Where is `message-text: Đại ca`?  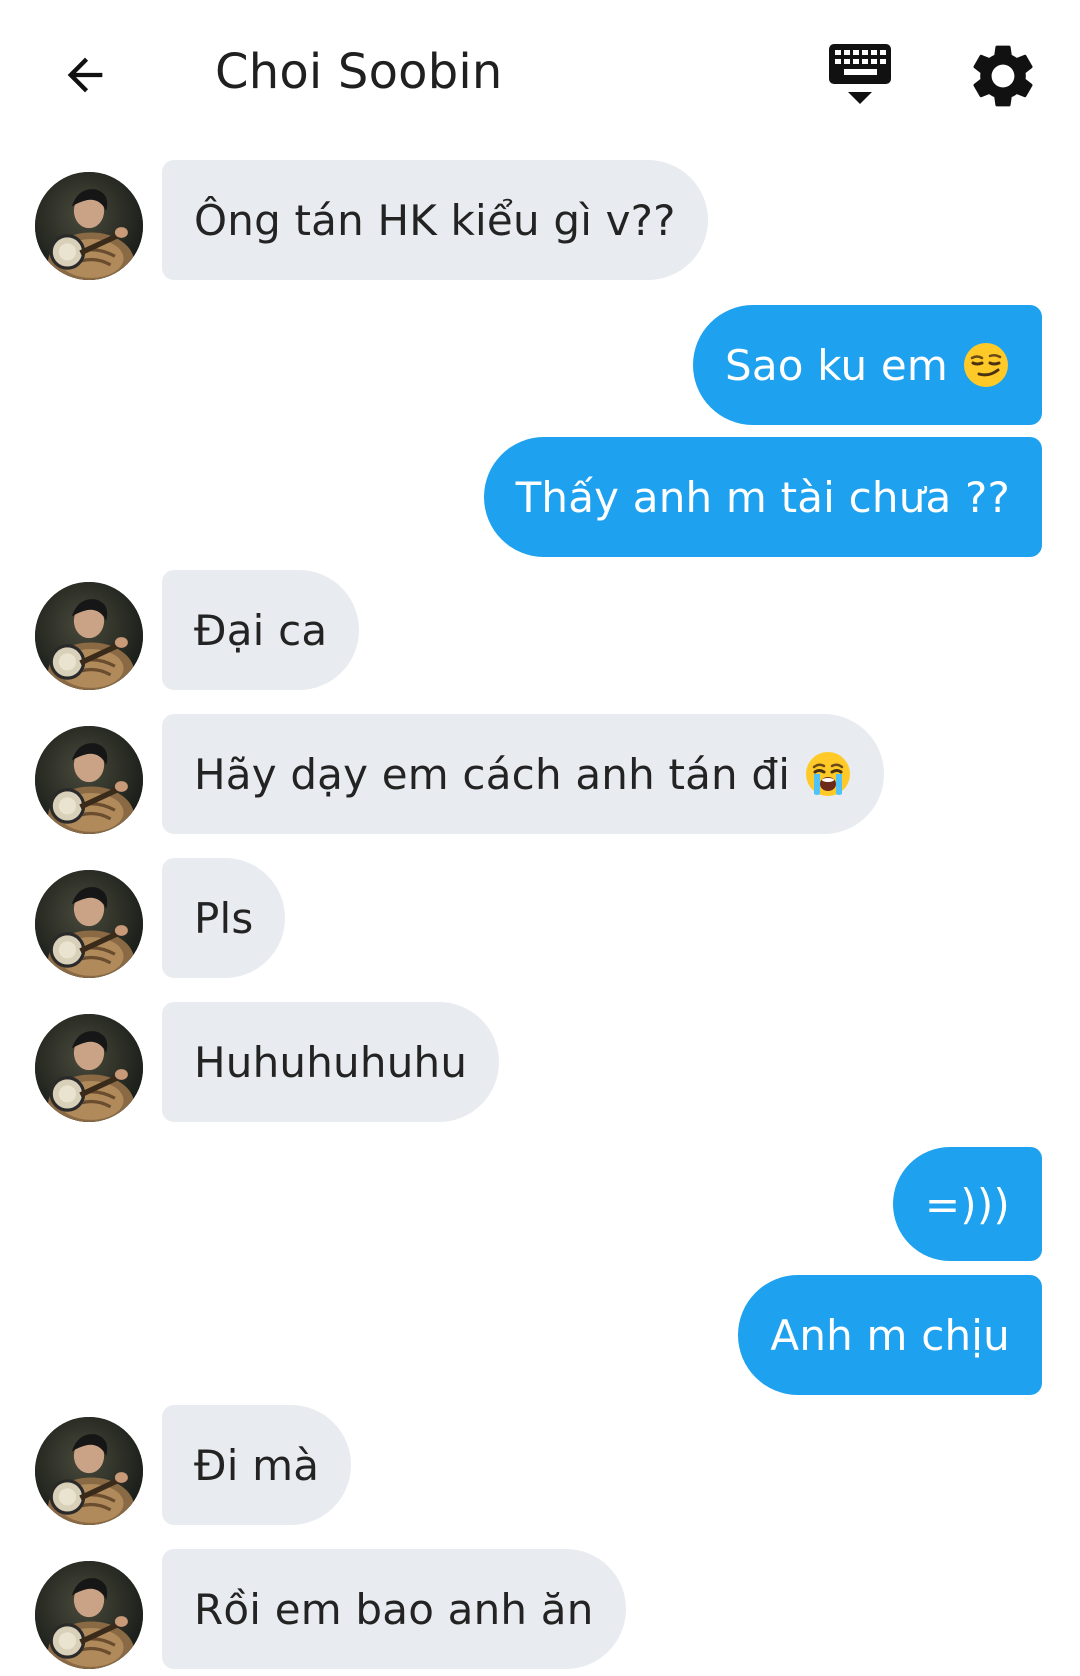
message-text: Đại ca is located at coordinates (261, 630).